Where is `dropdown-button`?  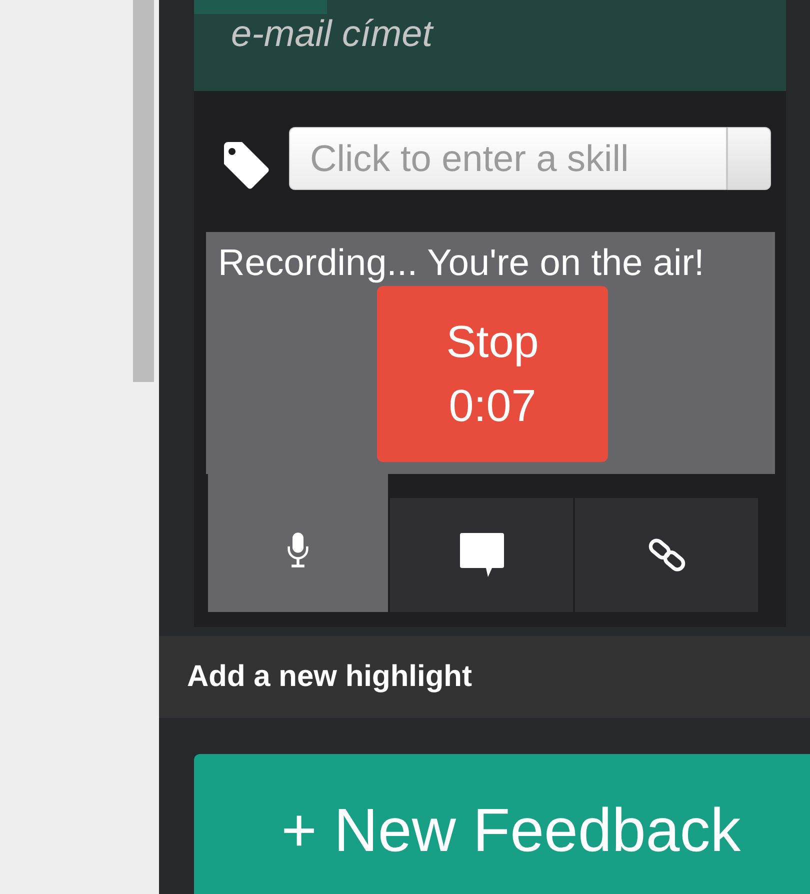 dropdown-button is located at coordinates (748, 158).